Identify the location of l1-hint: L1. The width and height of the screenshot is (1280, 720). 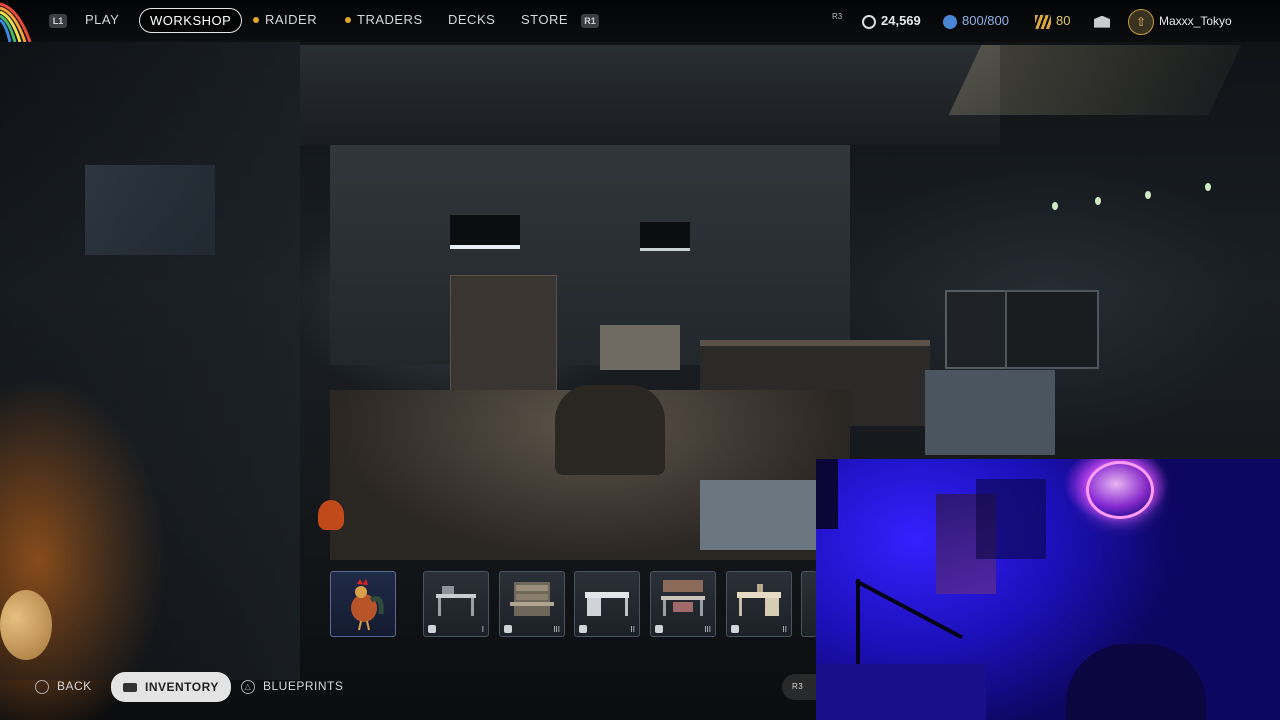
(58, 21).